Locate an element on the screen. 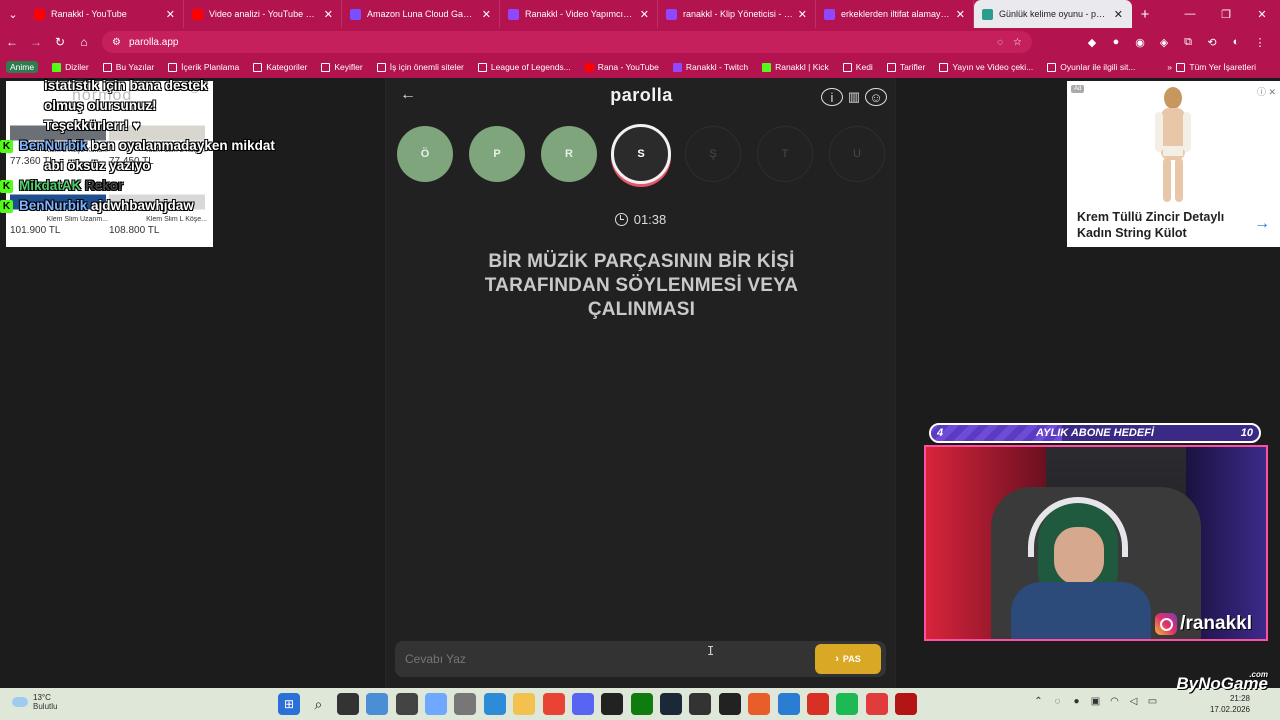  wifi-icon: ◠ is located at coordinates (1114, 701).